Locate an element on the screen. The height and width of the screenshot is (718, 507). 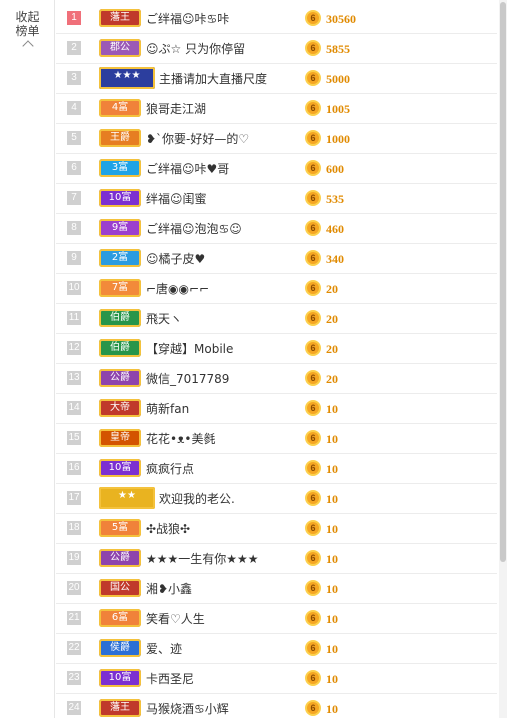
ranking-row: 4 4富 狼哥走江湖 6 1005 is located at coordinates (276, 109).